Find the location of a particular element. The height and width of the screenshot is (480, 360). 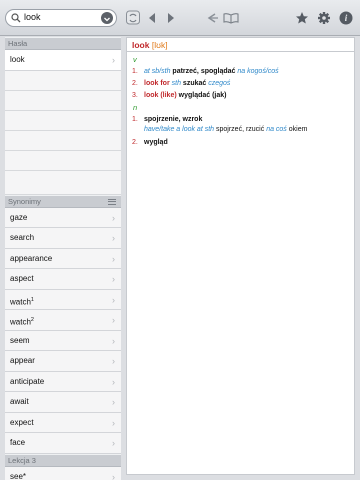

list-item-label: look is located at coordinates (17, 59).